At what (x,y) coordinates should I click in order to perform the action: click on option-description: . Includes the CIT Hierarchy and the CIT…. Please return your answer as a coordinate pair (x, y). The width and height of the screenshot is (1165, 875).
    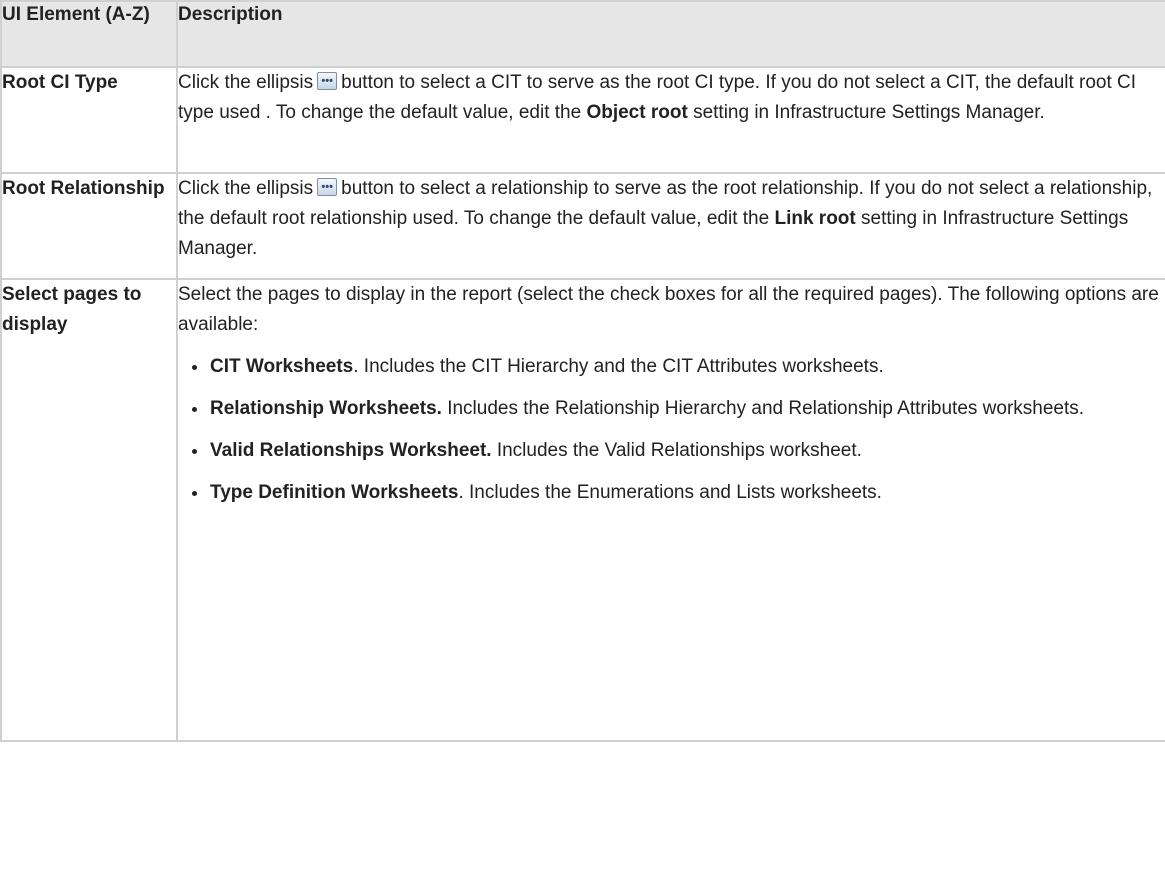
    Looking at the image, I should click on (618, 366).